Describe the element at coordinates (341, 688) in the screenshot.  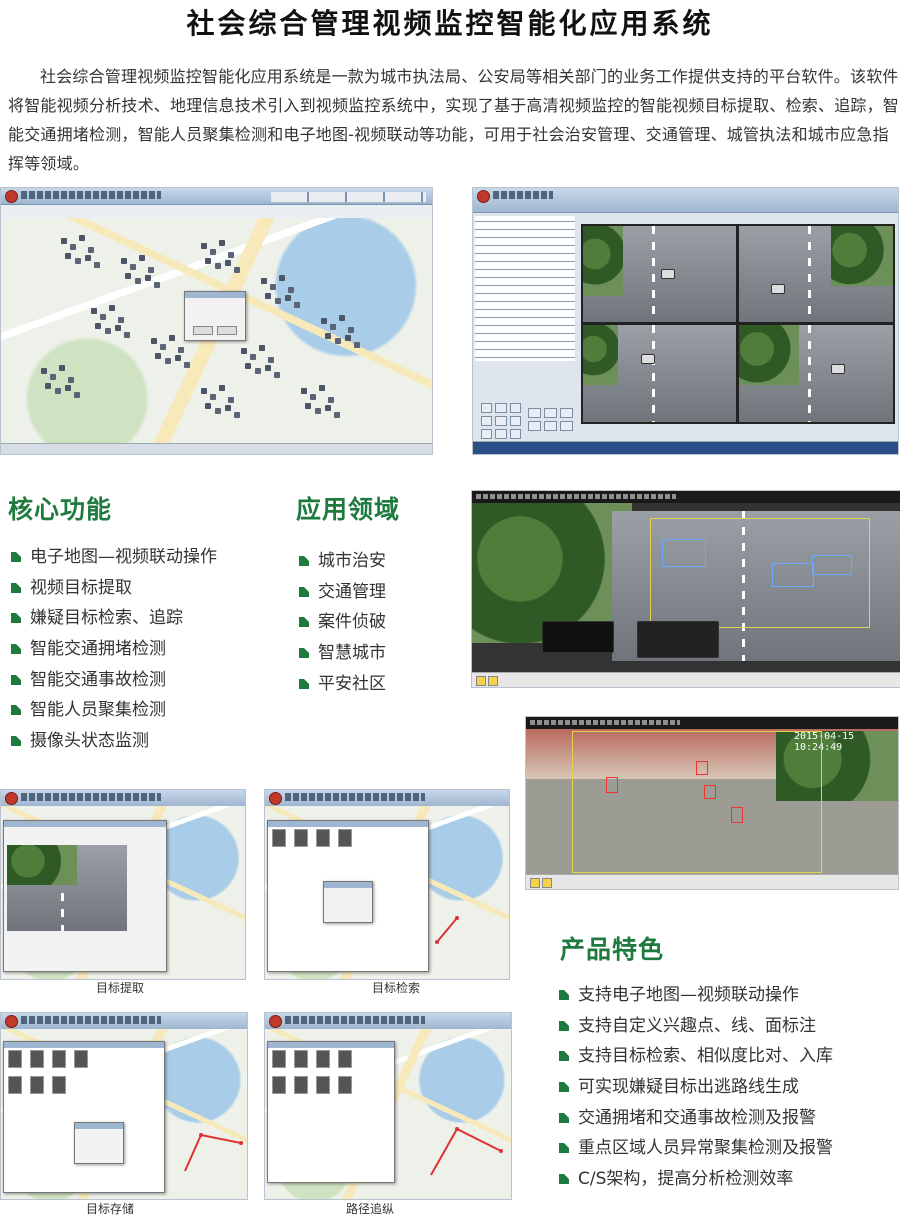
I see `list-item: 平安社区` at that location.